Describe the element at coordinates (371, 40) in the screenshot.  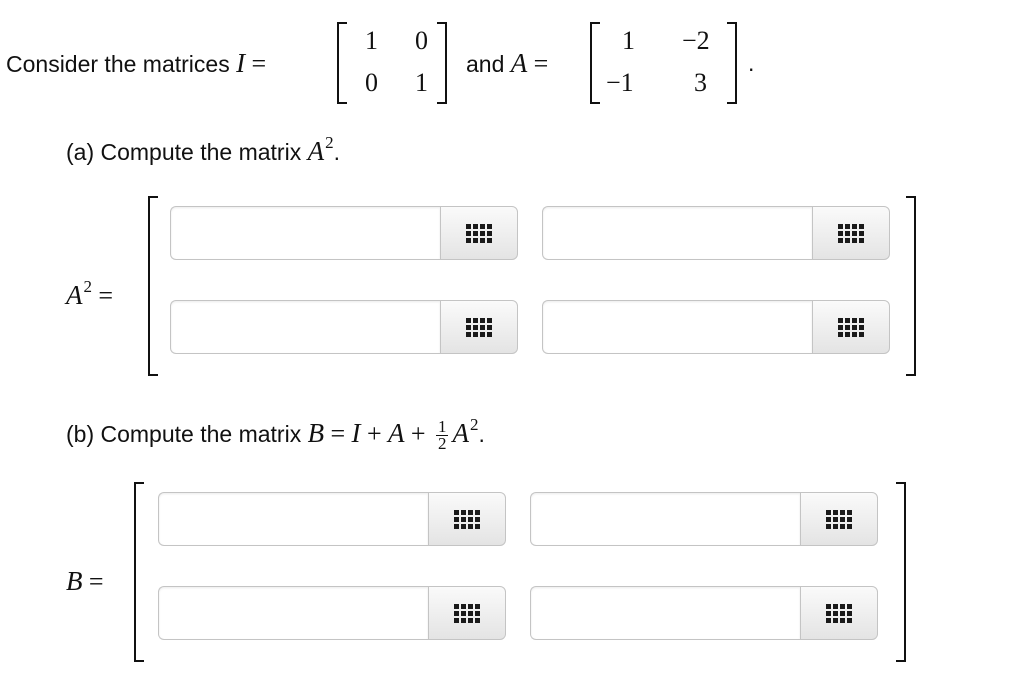
I see `matrix-I-cell-00: 1` at that location.